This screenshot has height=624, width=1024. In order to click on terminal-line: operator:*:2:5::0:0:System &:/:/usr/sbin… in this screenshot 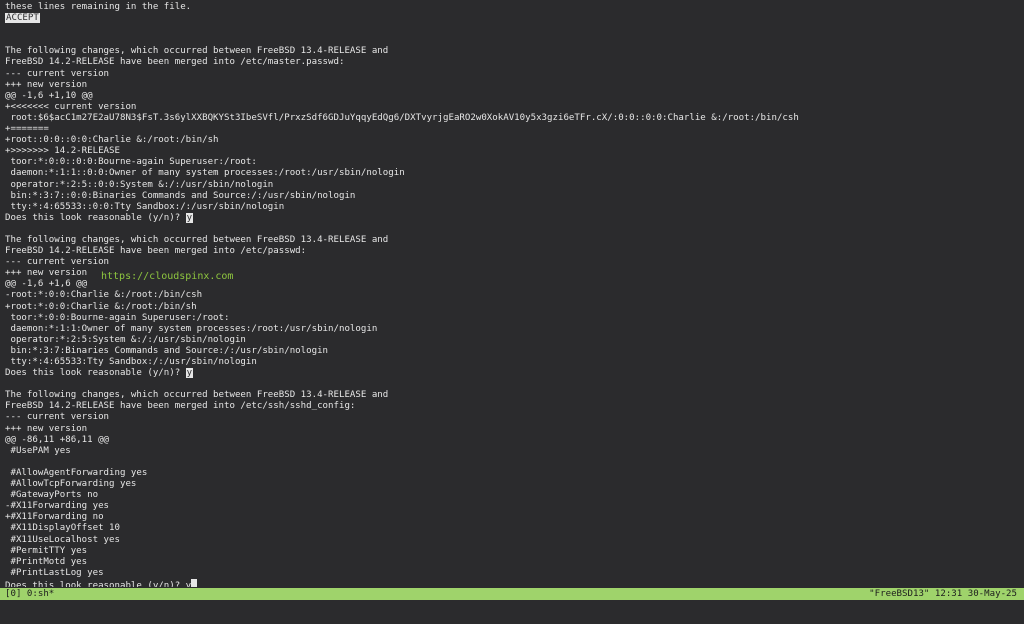, I will do `click(512, 185)`.